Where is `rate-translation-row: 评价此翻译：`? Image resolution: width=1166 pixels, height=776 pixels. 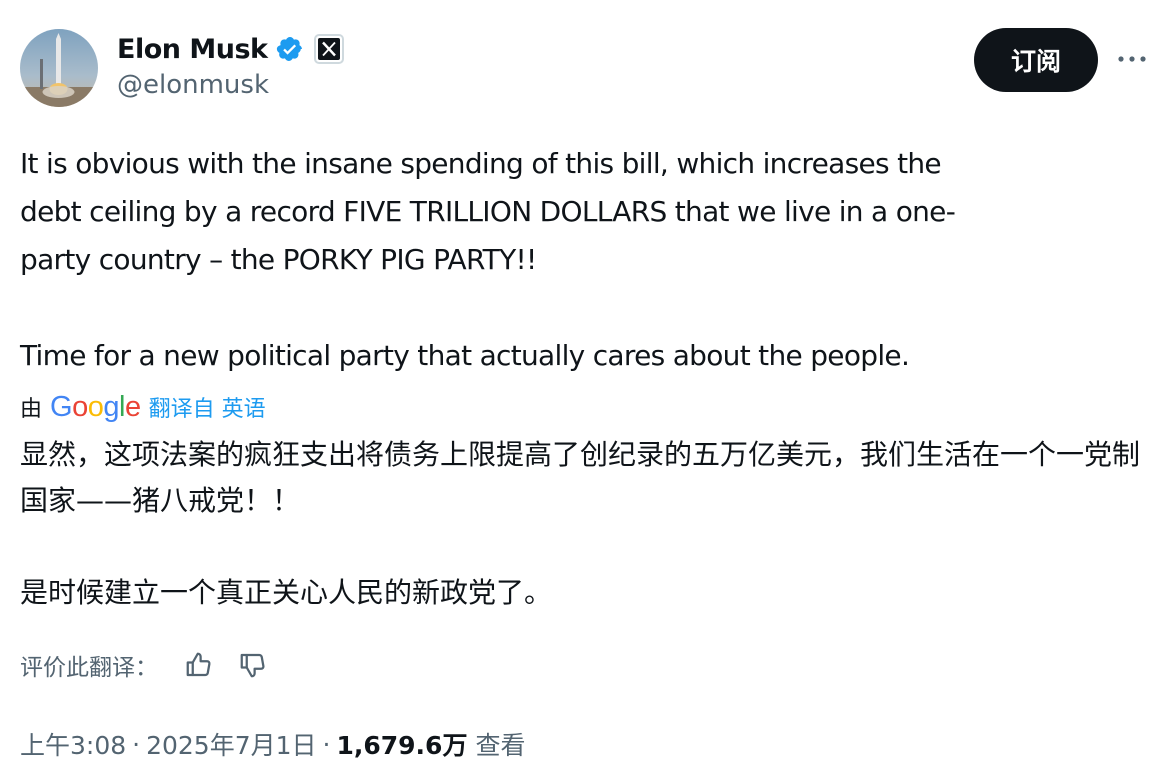 rate-translation-row: 评价此翻译： is located at coordinates (144, 665).